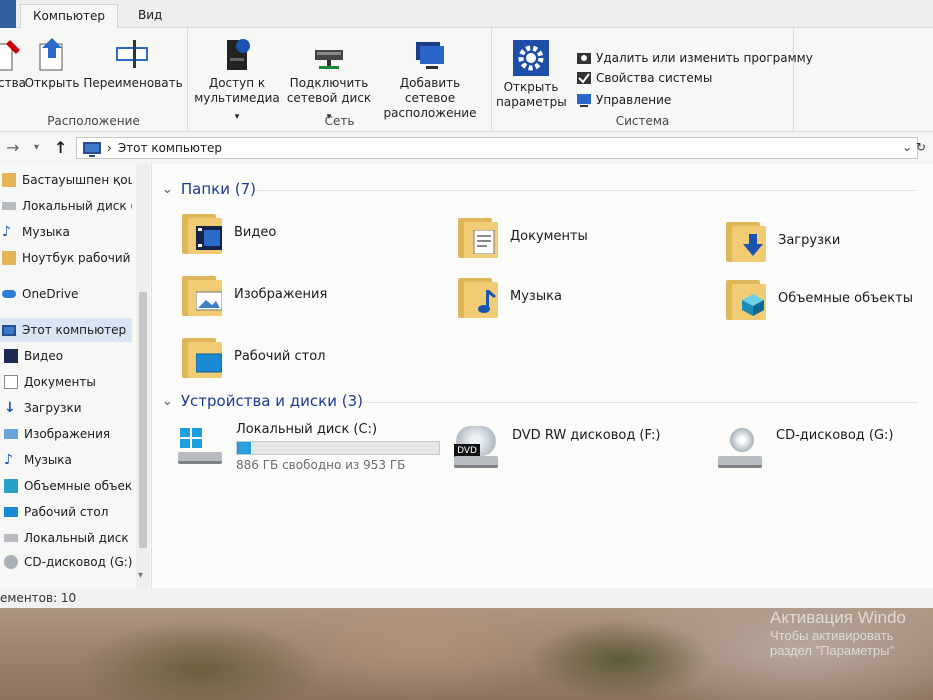 The width and height of the screenshot is (933, 700). What do you see at coordinates (536, 296) in the screenshot?
I see `folder-label: Музыка` at bounding box center [536, 296].